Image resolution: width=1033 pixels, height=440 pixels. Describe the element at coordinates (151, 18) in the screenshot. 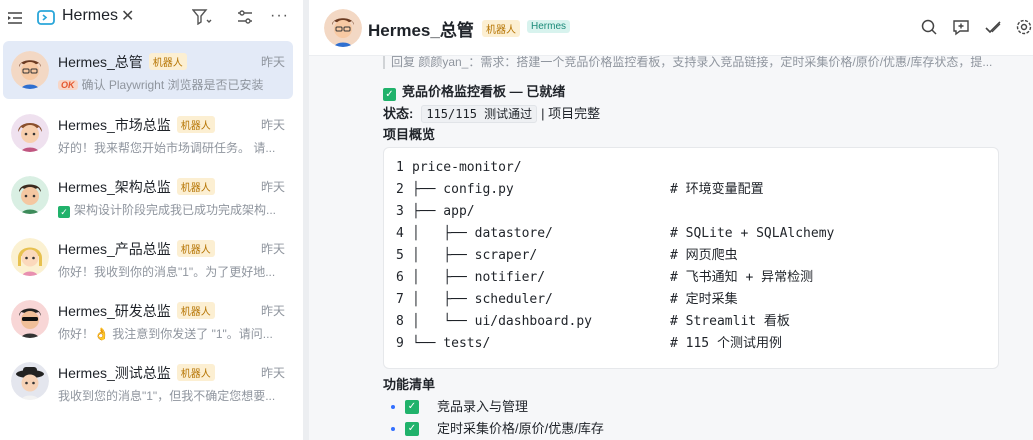

I see `sidebar-header: Hermes ✕ ···` at that location.